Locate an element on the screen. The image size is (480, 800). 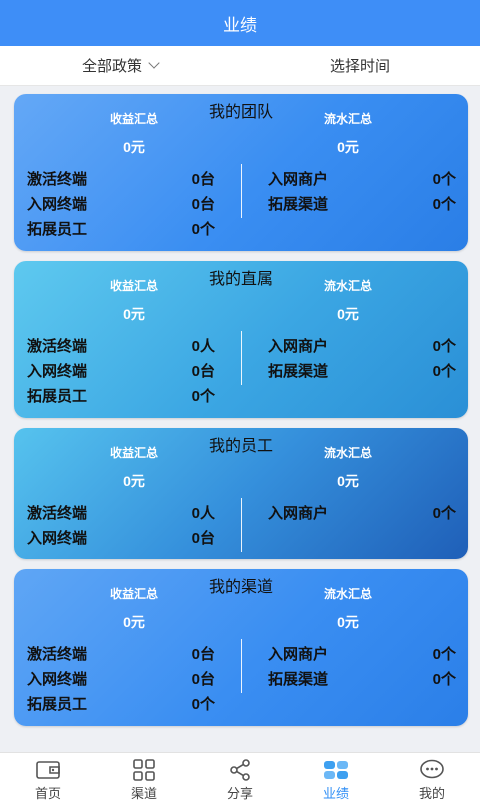
chevron-down-icon is located at coordinates (154, 63).